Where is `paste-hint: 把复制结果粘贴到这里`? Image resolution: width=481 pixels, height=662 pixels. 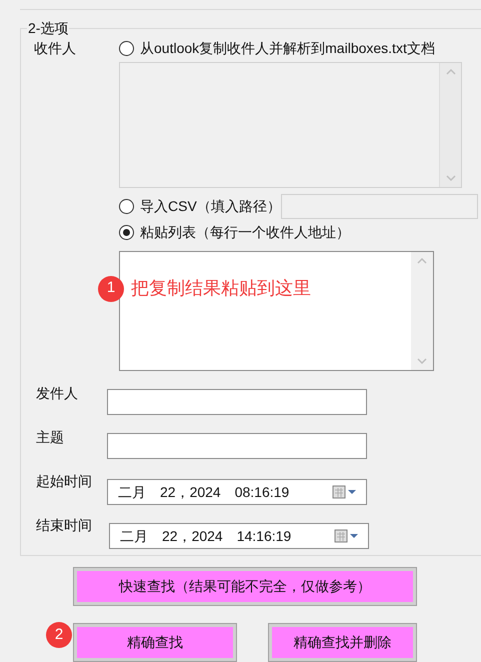
paste-hint: 把复制结果粘贴到这里 is located at coordinates (221, 288).